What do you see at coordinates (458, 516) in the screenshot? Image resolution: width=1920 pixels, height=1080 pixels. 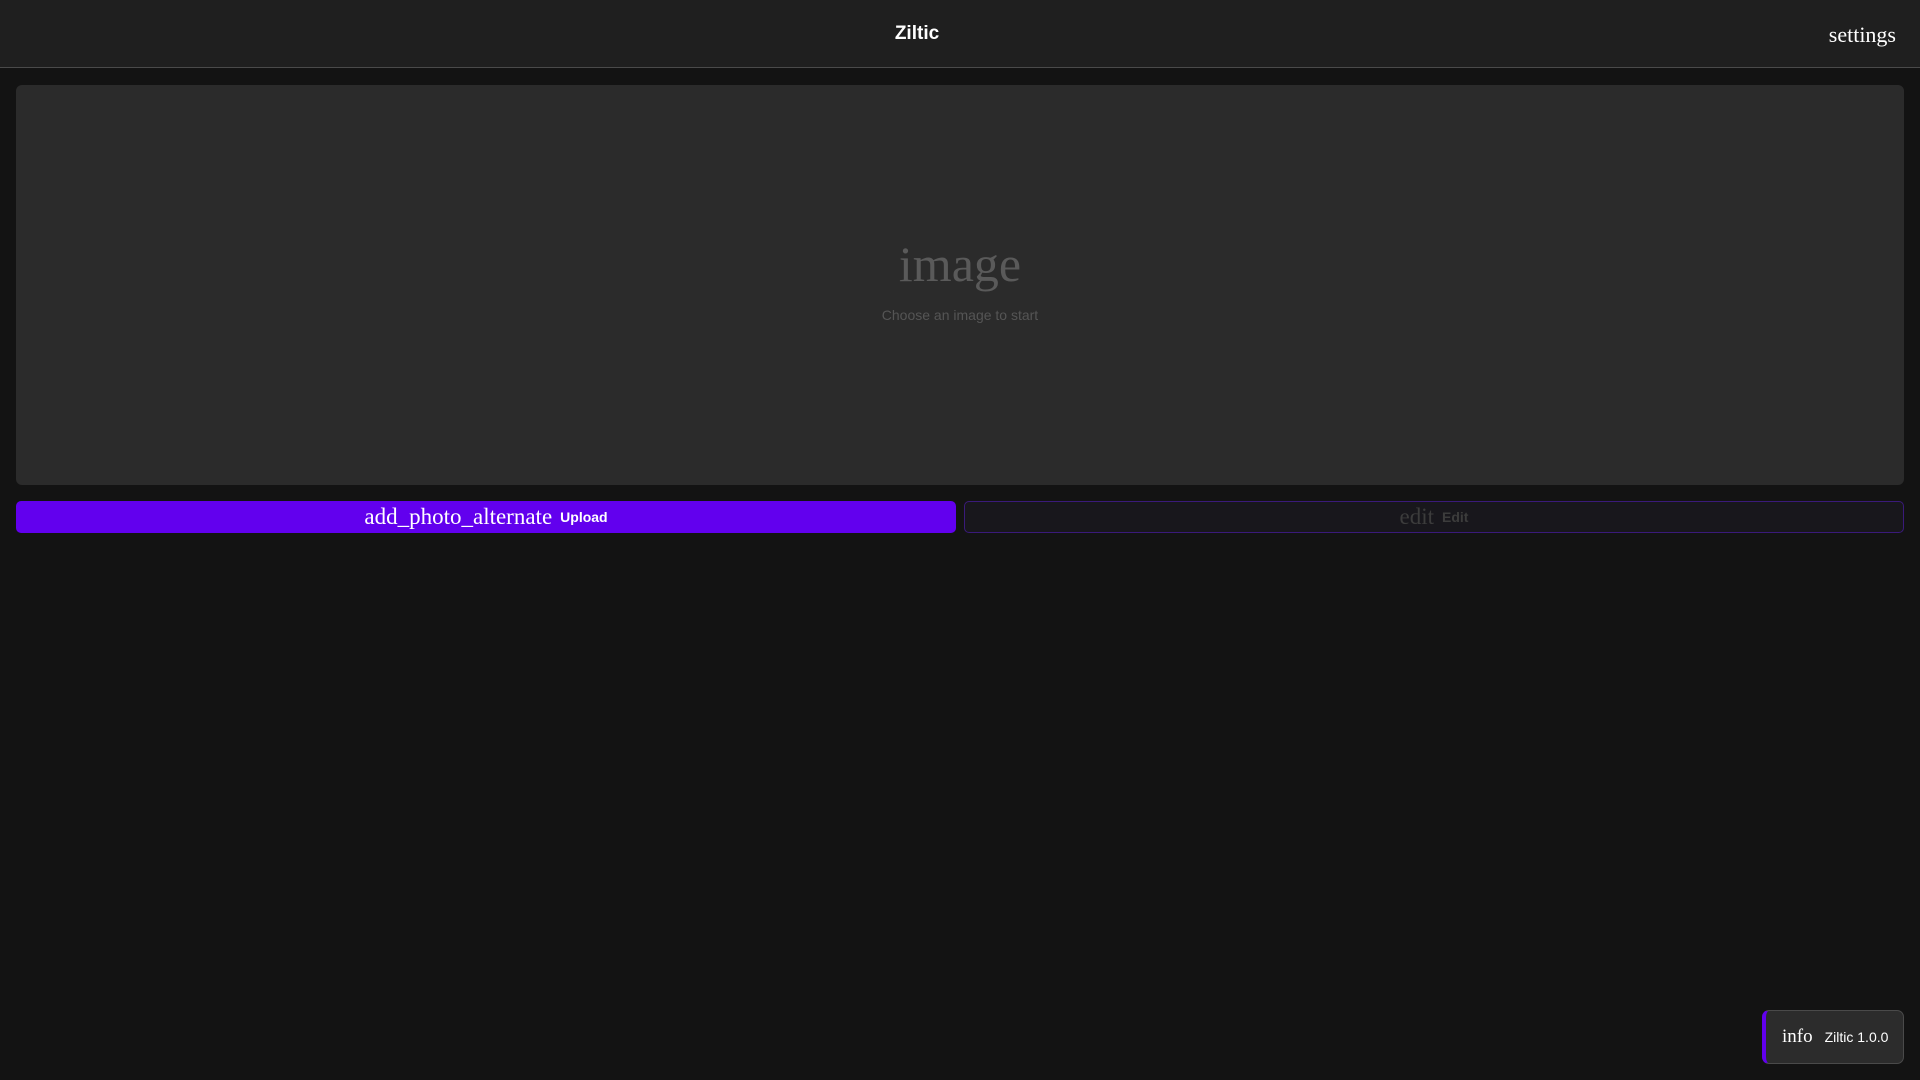 I see `add-photo-icon: add_photo_alternate` at bounding box center [458, 516].